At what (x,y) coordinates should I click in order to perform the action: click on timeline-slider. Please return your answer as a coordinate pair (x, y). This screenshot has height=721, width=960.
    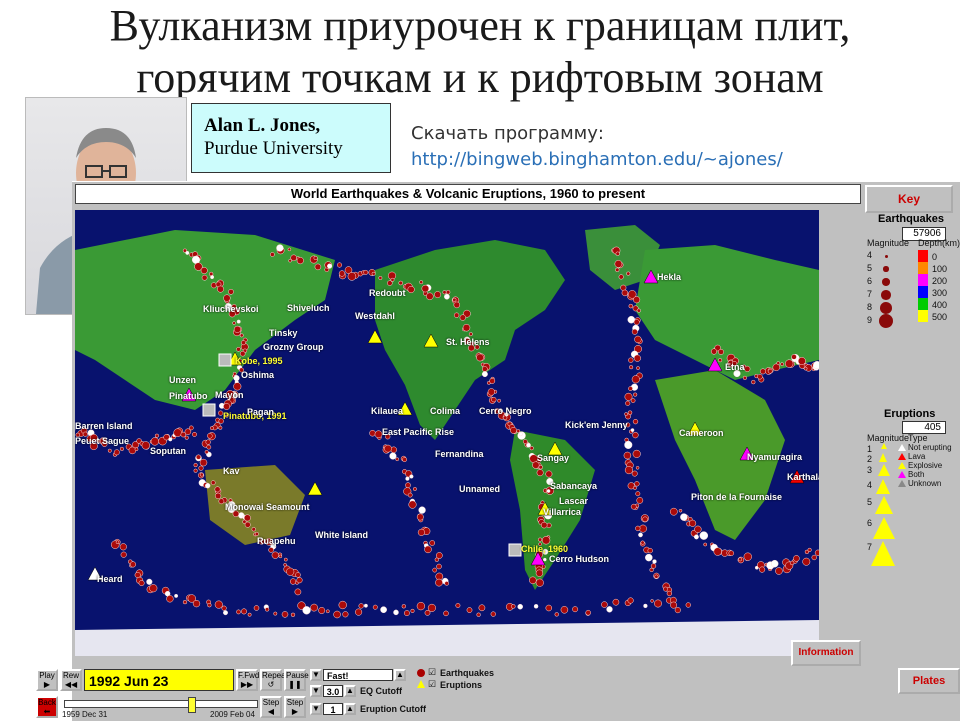
    Looking at the image, I should click on (161, 704).